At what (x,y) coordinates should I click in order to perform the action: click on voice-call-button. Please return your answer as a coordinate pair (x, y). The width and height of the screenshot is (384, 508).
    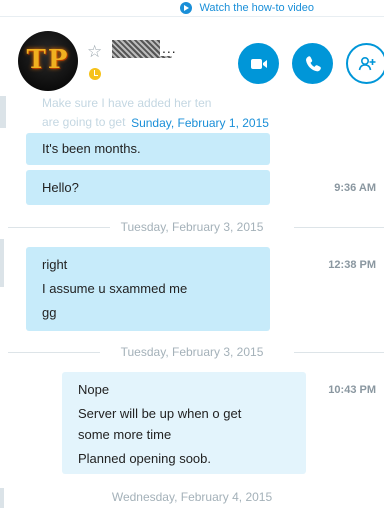
    Looking at the image, I should click on (312, 63).